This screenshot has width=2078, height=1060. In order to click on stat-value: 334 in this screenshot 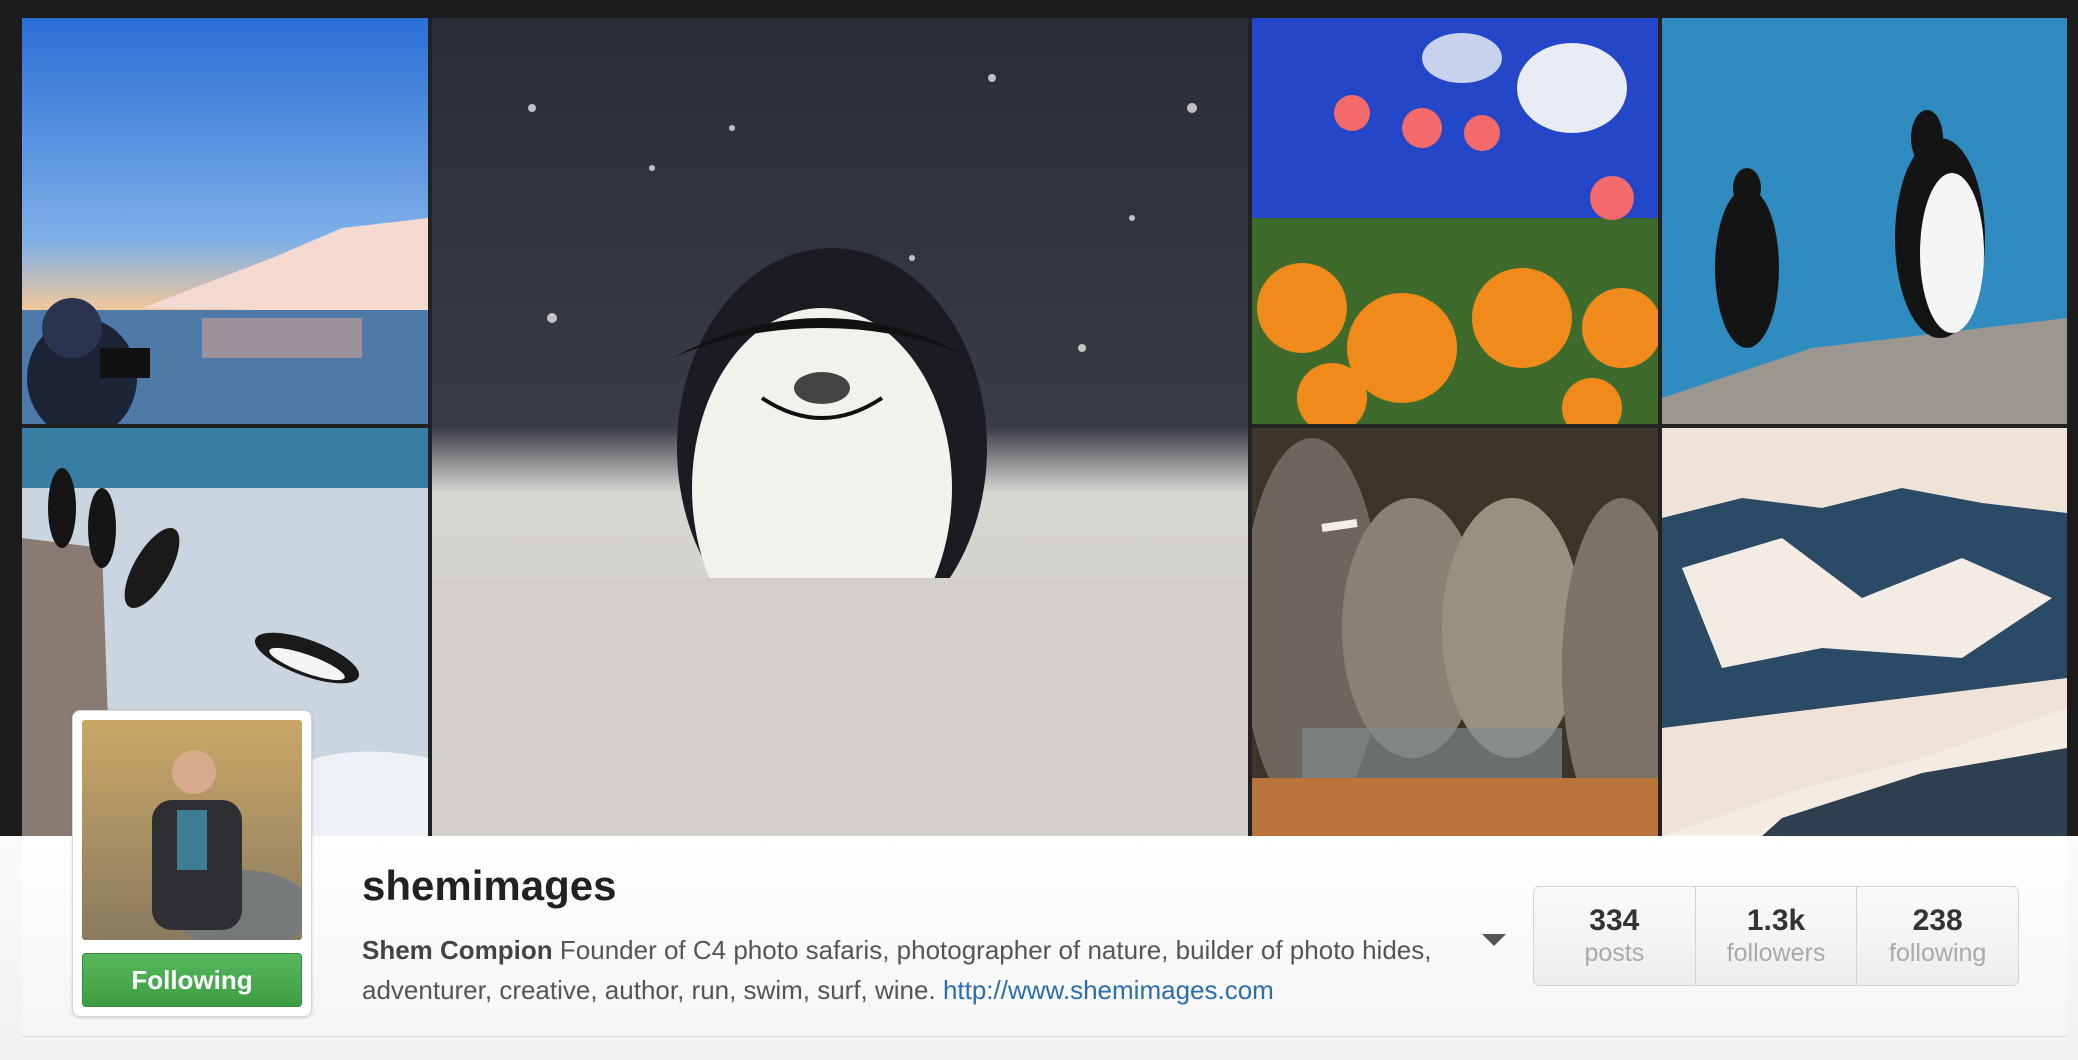, I will do `click(1614, 920)`.